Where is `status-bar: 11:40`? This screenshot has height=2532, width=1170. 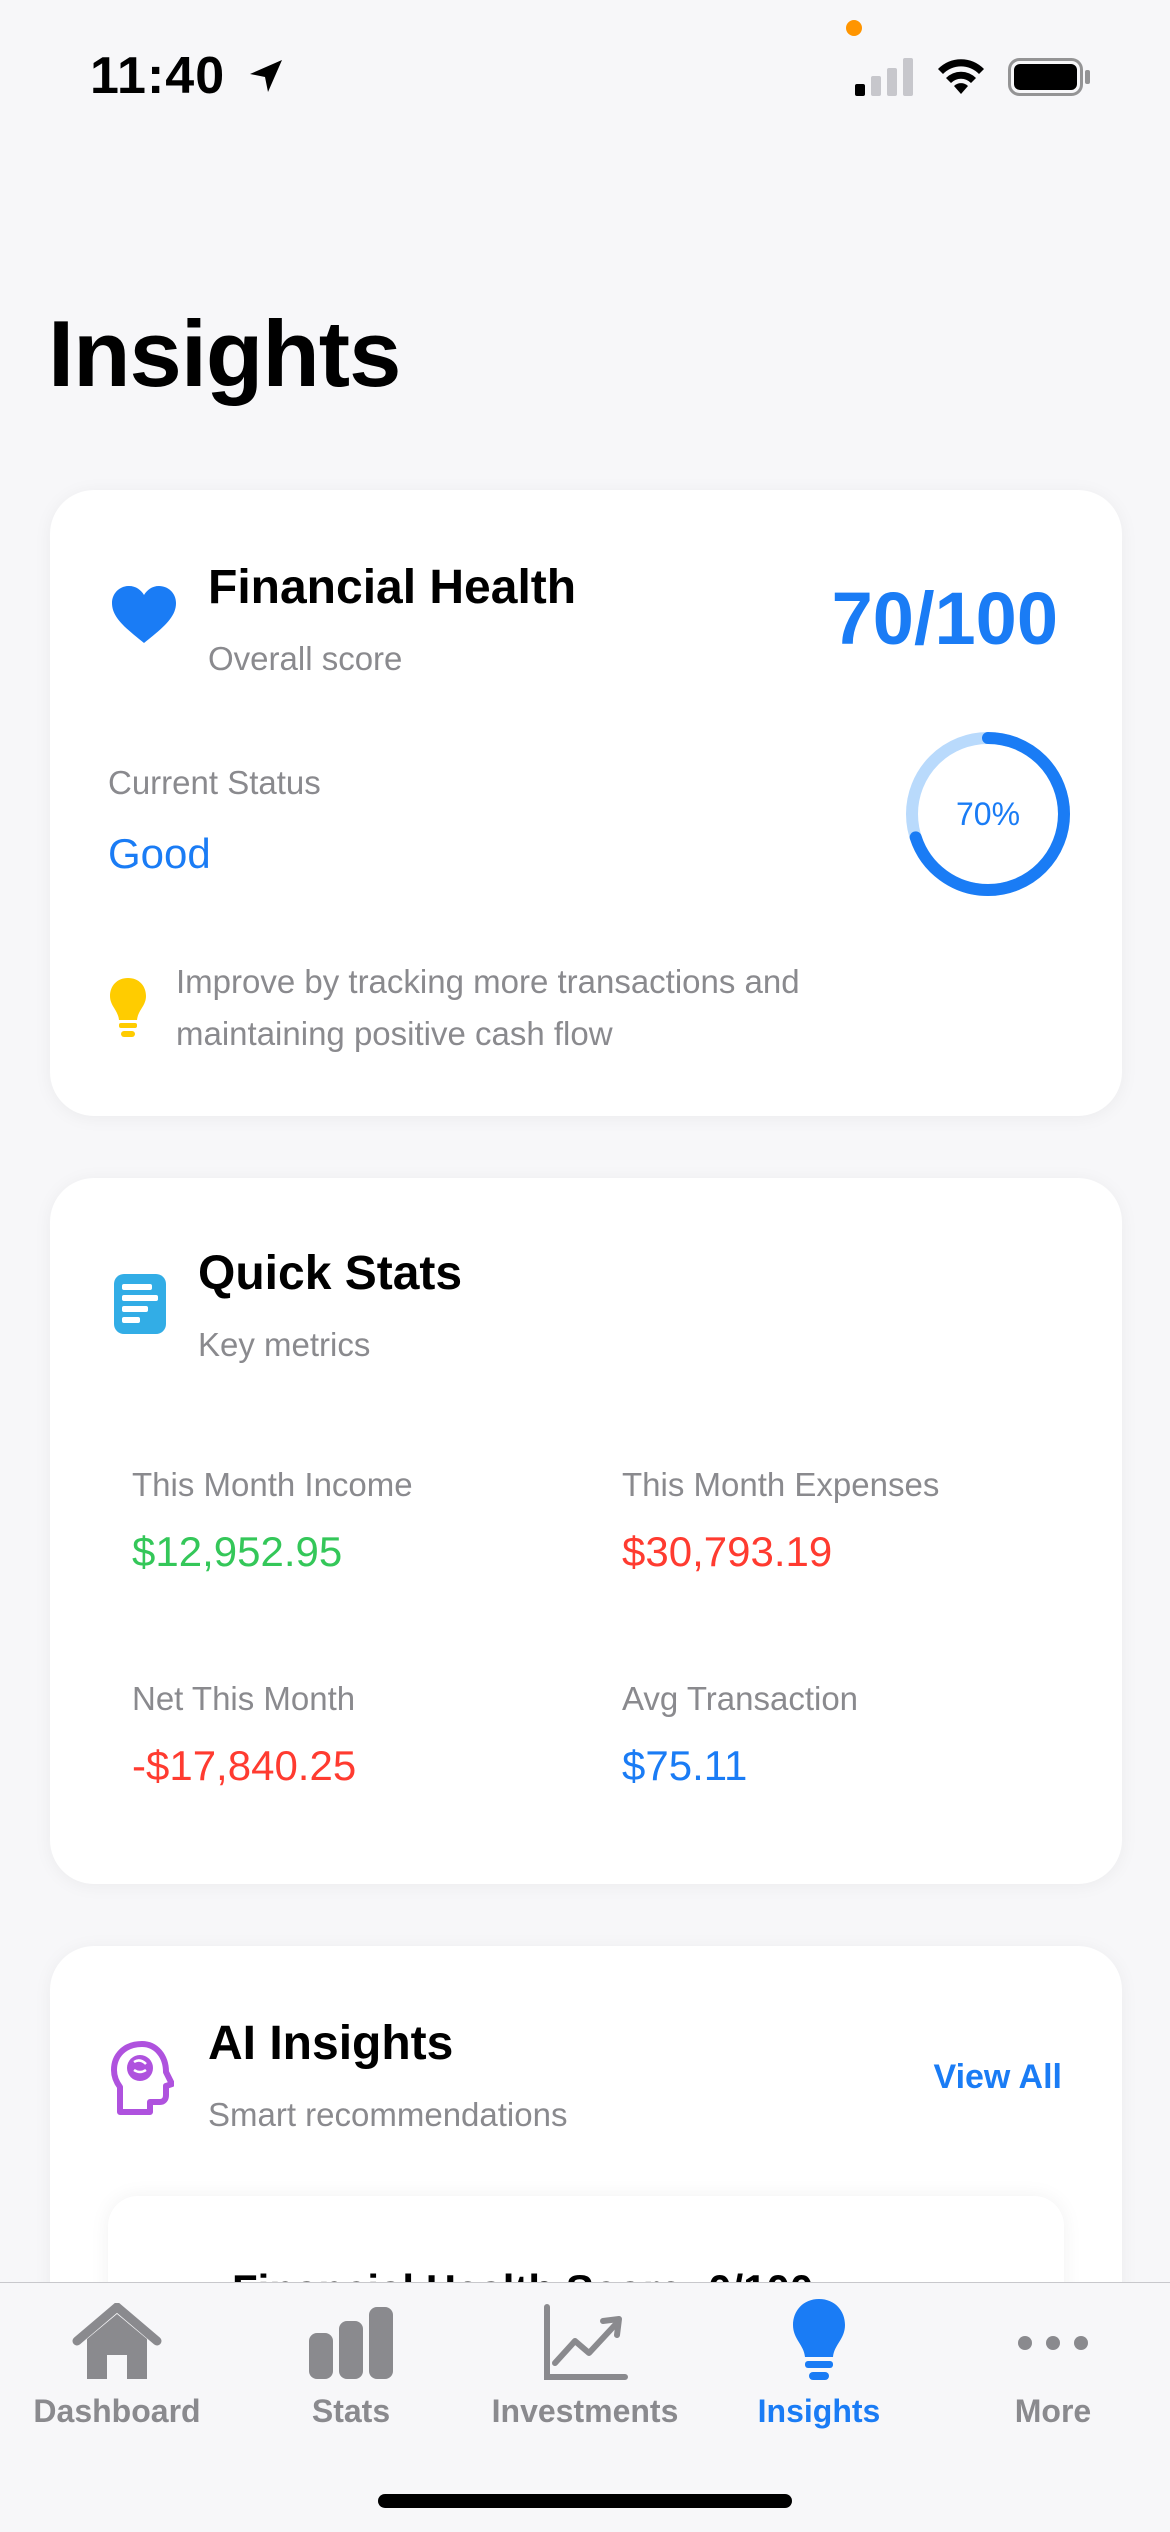 status-bar: 11:40 is located at coordinates (585, 75).